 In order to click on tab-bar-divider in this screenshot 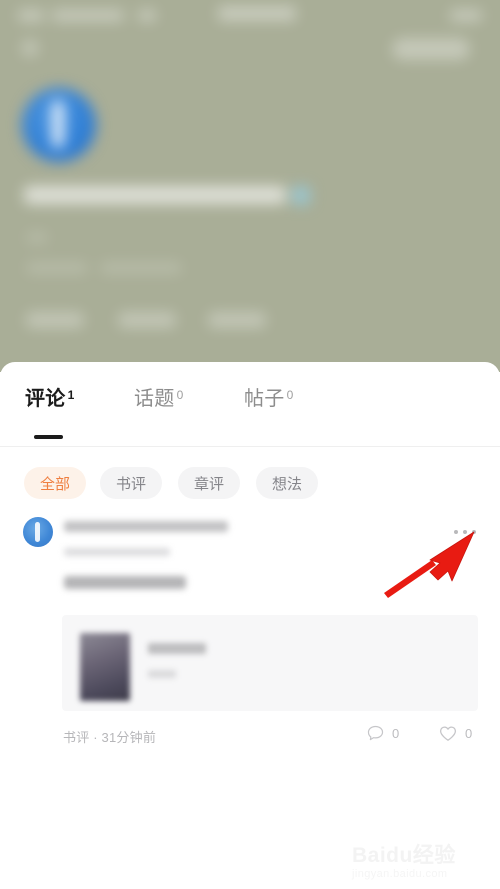, I will do `click(250, 446)`.